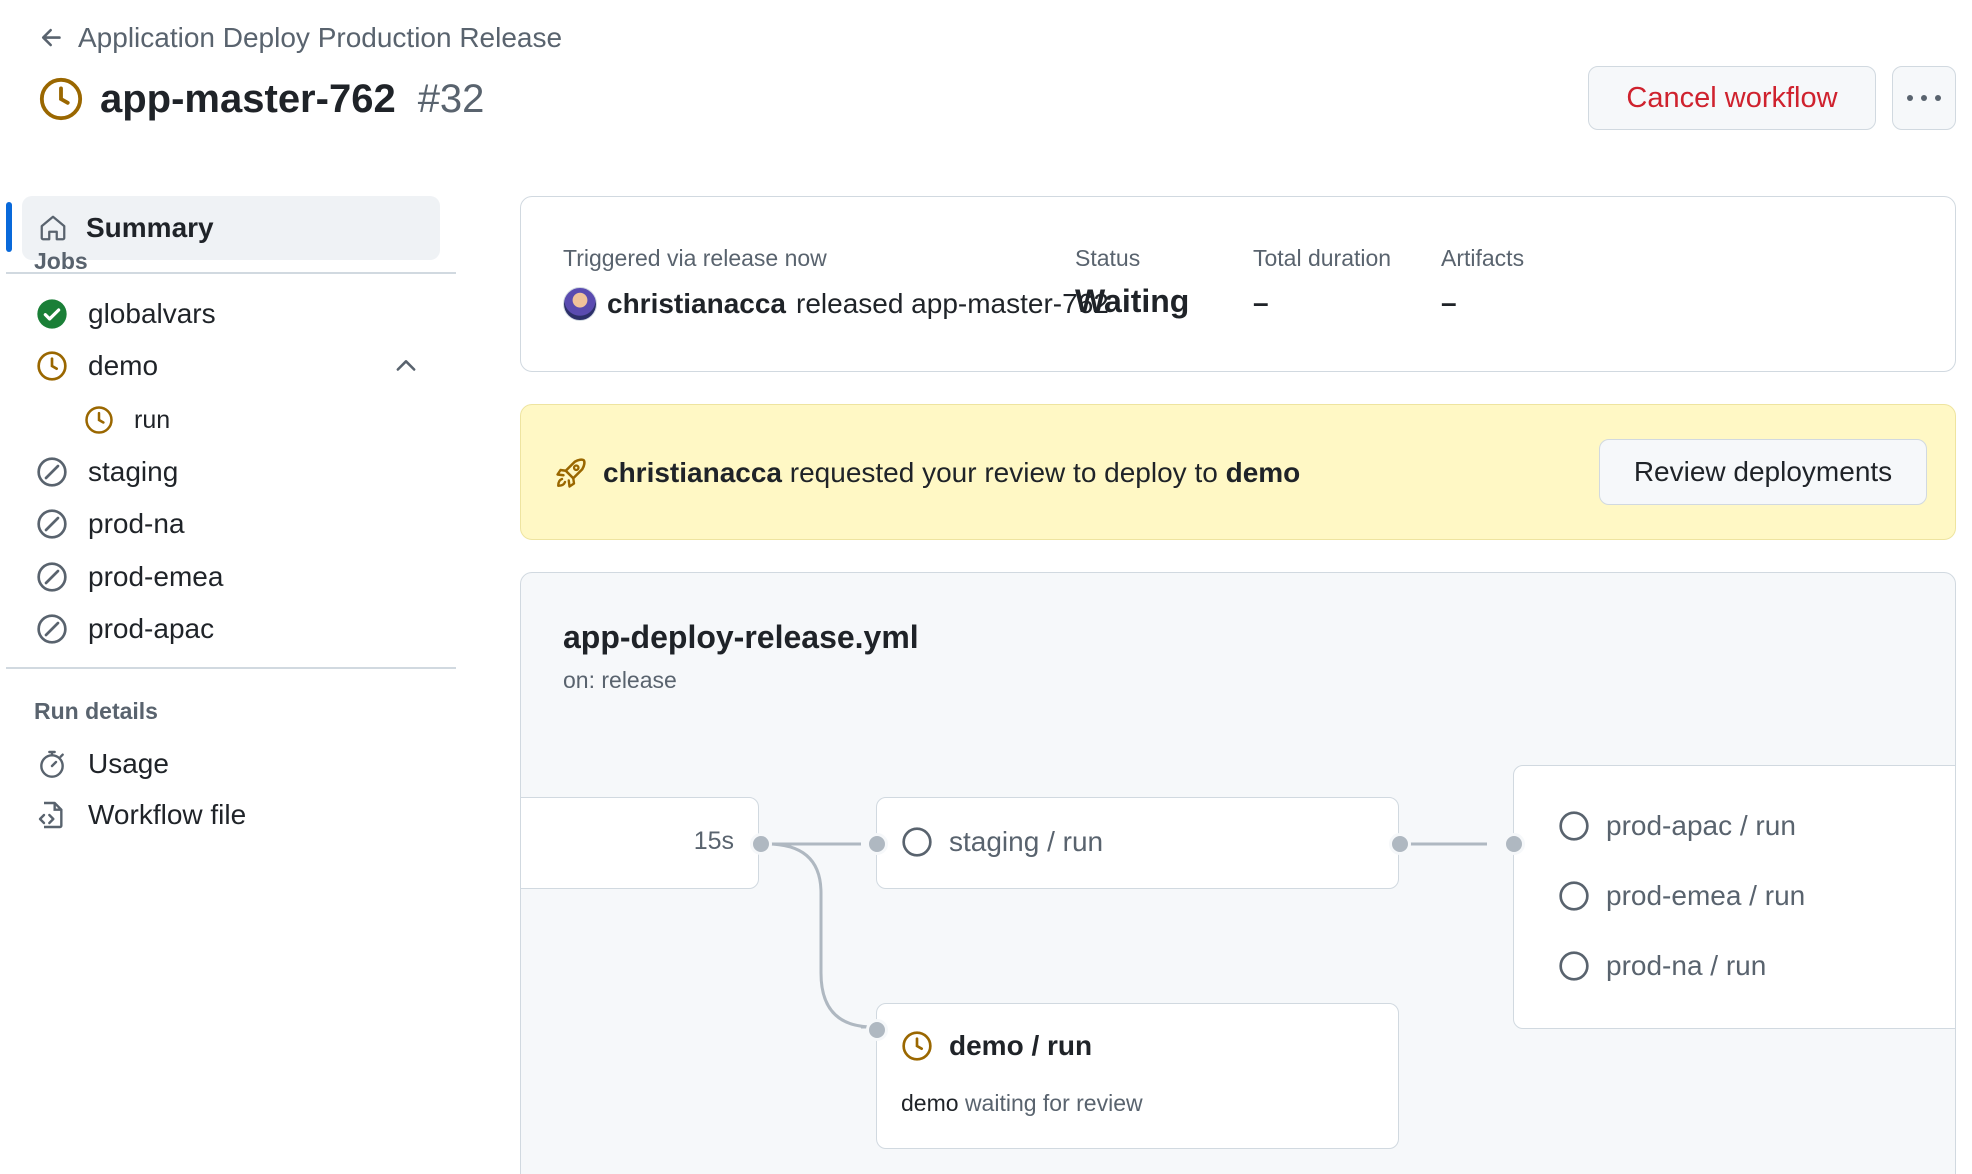 Image resolution: width=1972 pixels, height=1174 pixels. Describe the element at coordinates (1763, 472) in the screenshot. I see `review-deployments-button: Review deployments` at that location.